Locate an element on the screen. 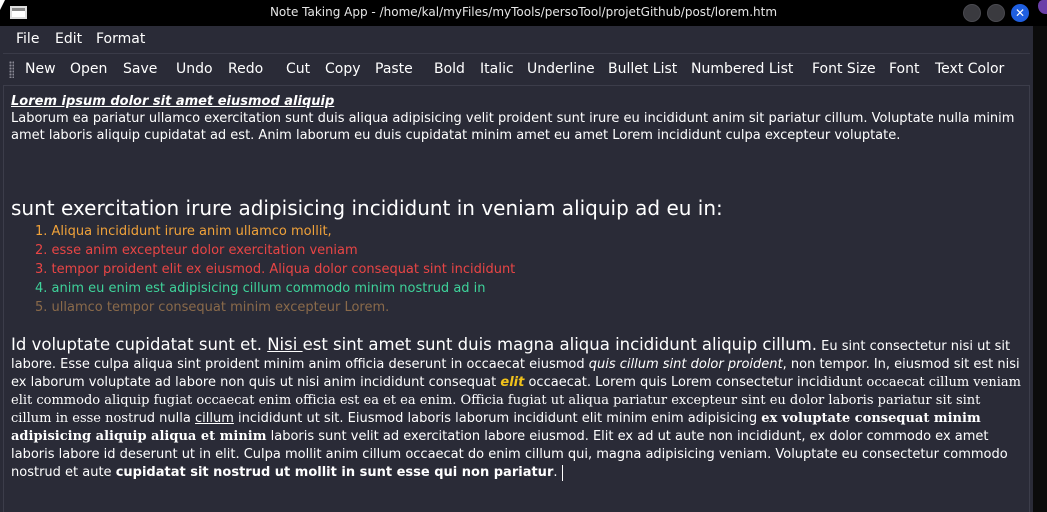 The image size is (1047, 512). underline-button: Underline is located at coordinates (561, 69).